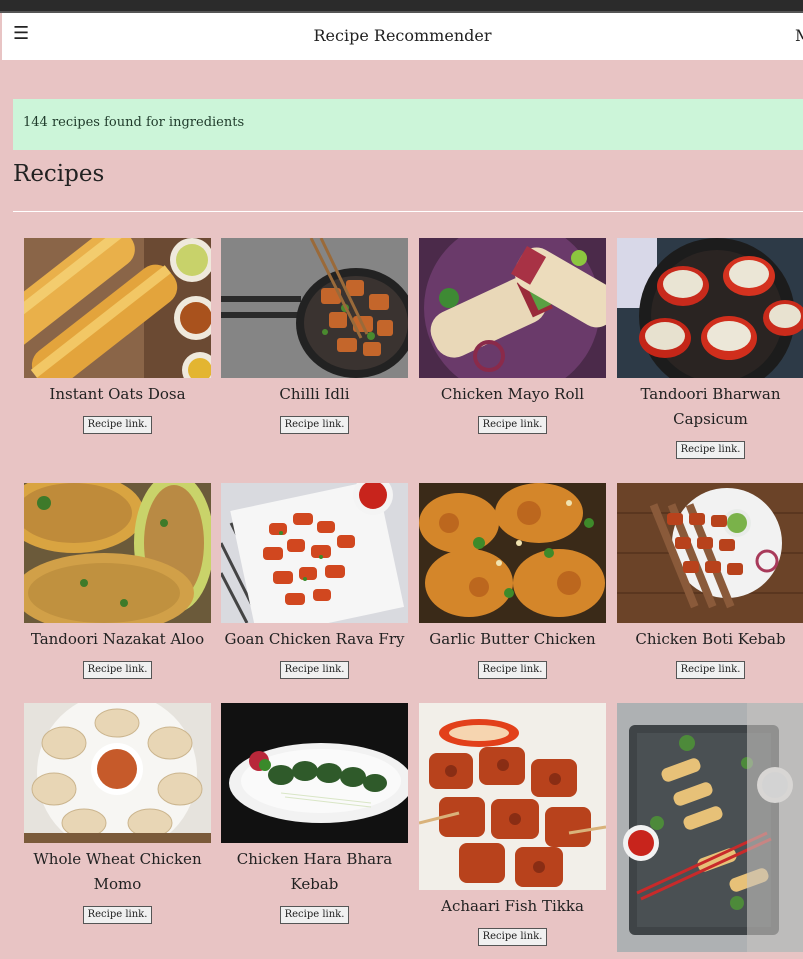 Image resolution: width=803 pixels, height=959 pixels. Describe the element at coordinates (401, 6) in the screenshot. I see `browser-top-strip` at that location.